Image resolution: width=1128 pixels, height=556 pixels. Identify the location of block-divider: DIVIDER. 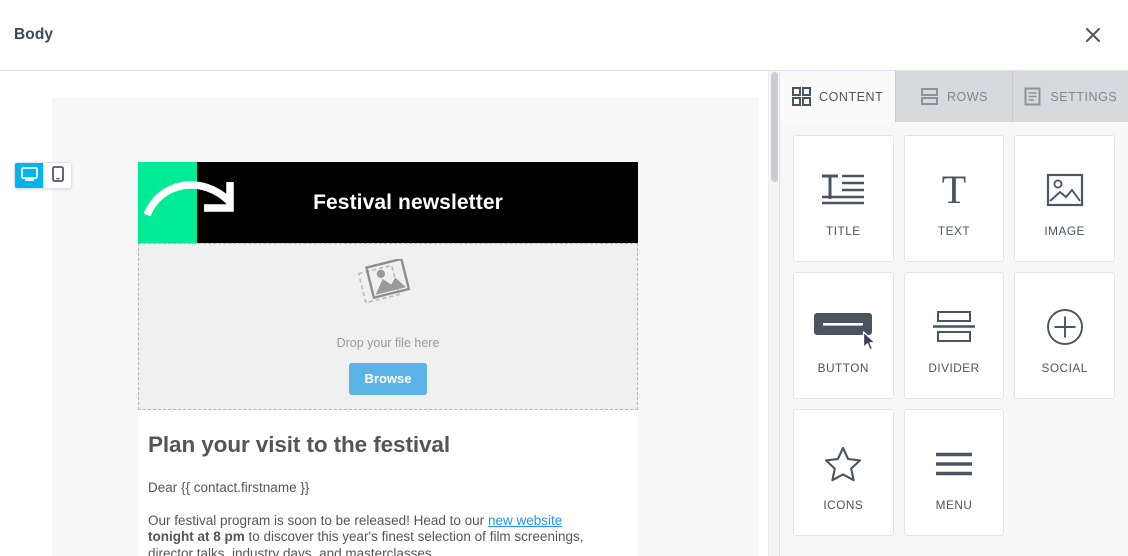
(954, 335).